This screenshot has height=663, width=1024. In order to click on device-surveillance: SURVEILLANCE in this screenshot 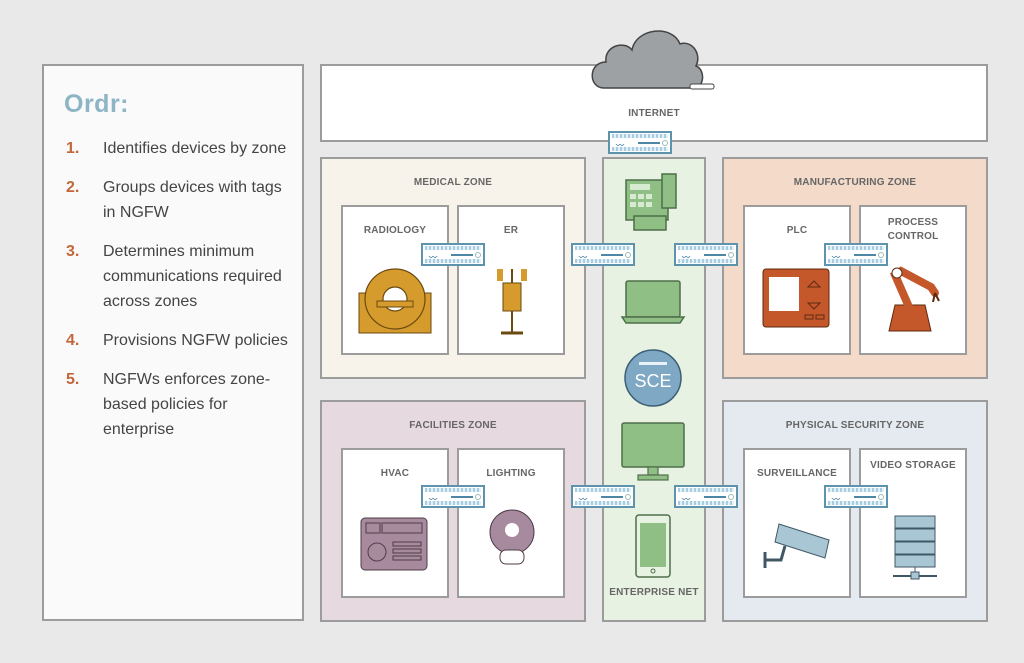, I will do `click(797, 523)`.